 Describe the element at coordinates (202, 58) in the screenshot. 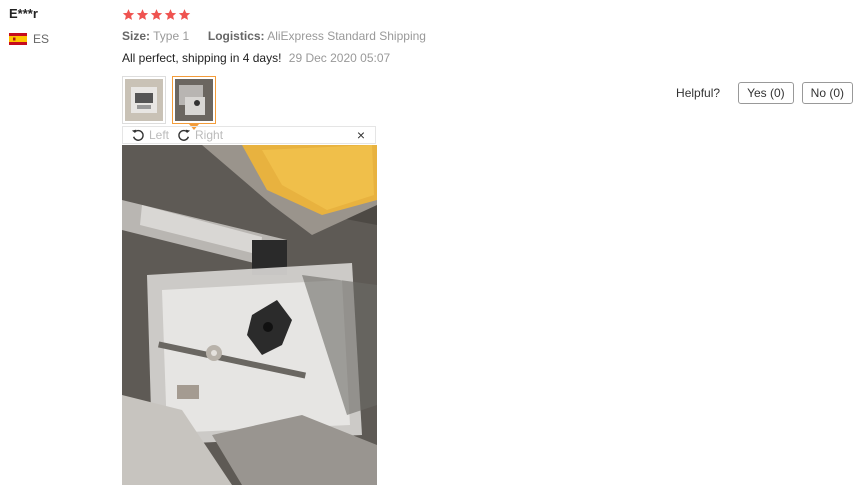

I see `review-text: All perfect, shipping in 4 days!` at that location.